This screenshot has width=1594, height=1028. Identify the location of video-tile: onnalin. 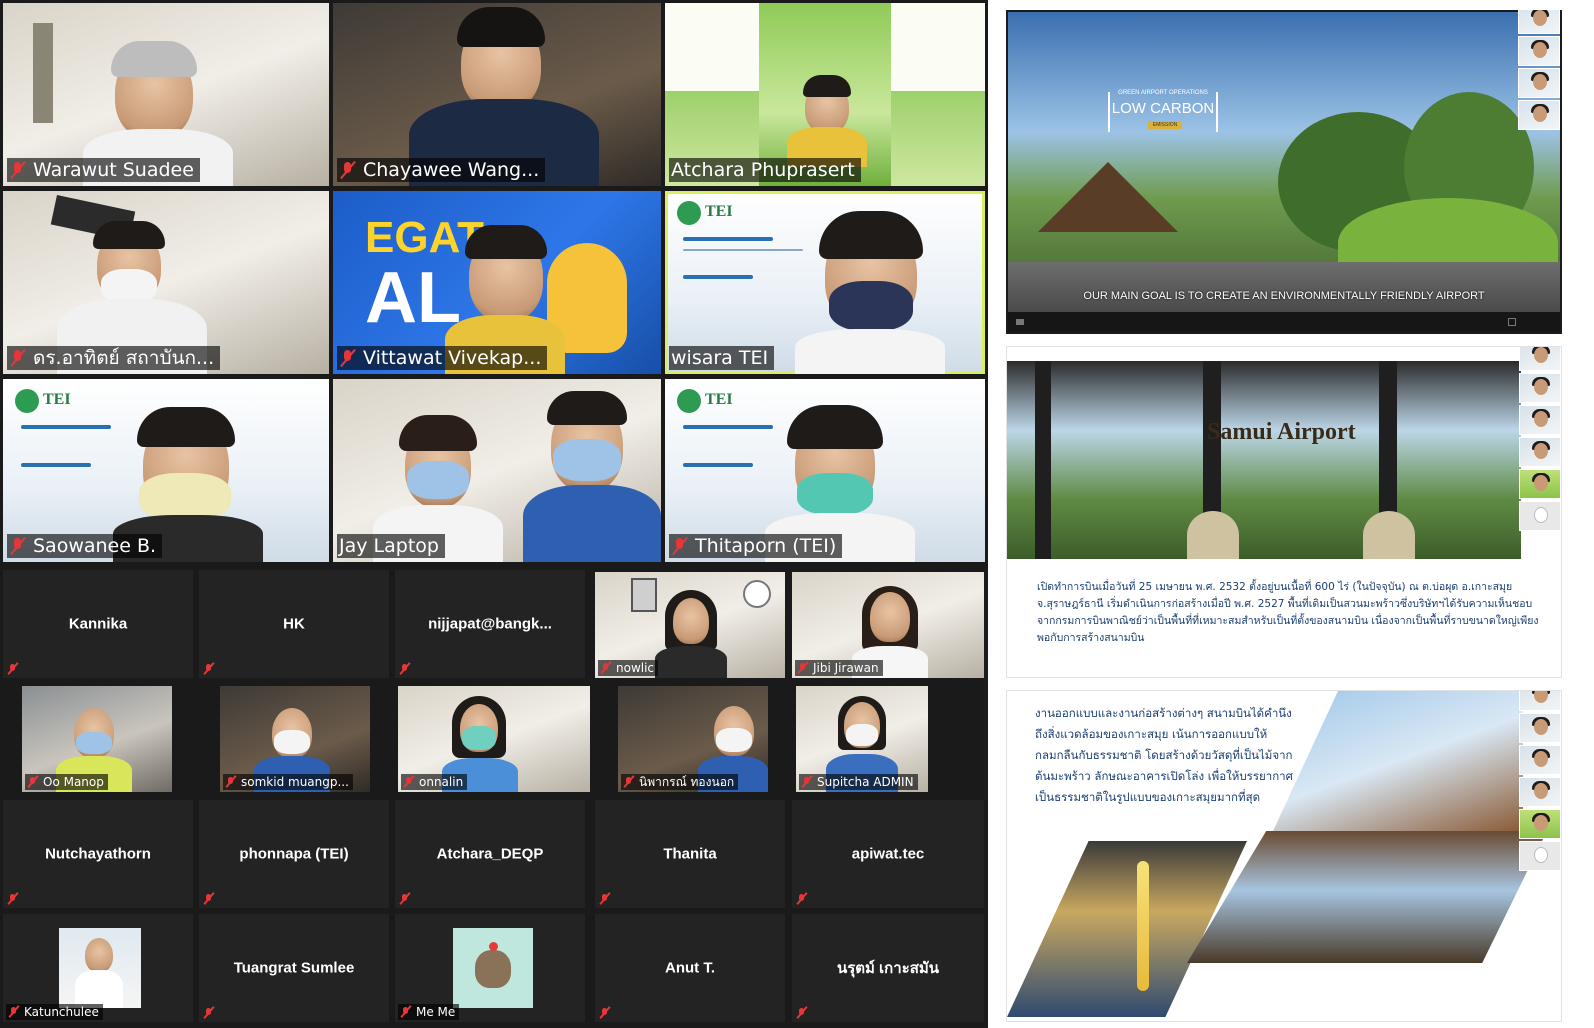
(494, 739).